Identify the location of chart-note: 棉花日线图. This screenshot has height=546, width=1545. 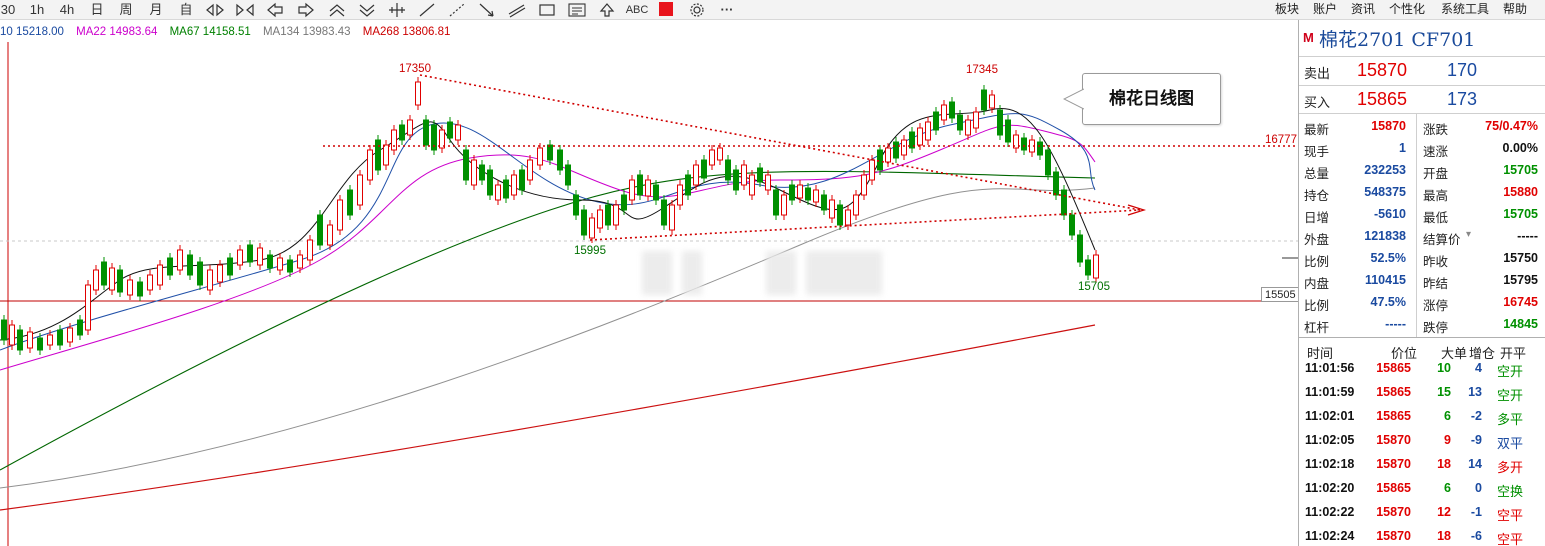
(1142, 99).